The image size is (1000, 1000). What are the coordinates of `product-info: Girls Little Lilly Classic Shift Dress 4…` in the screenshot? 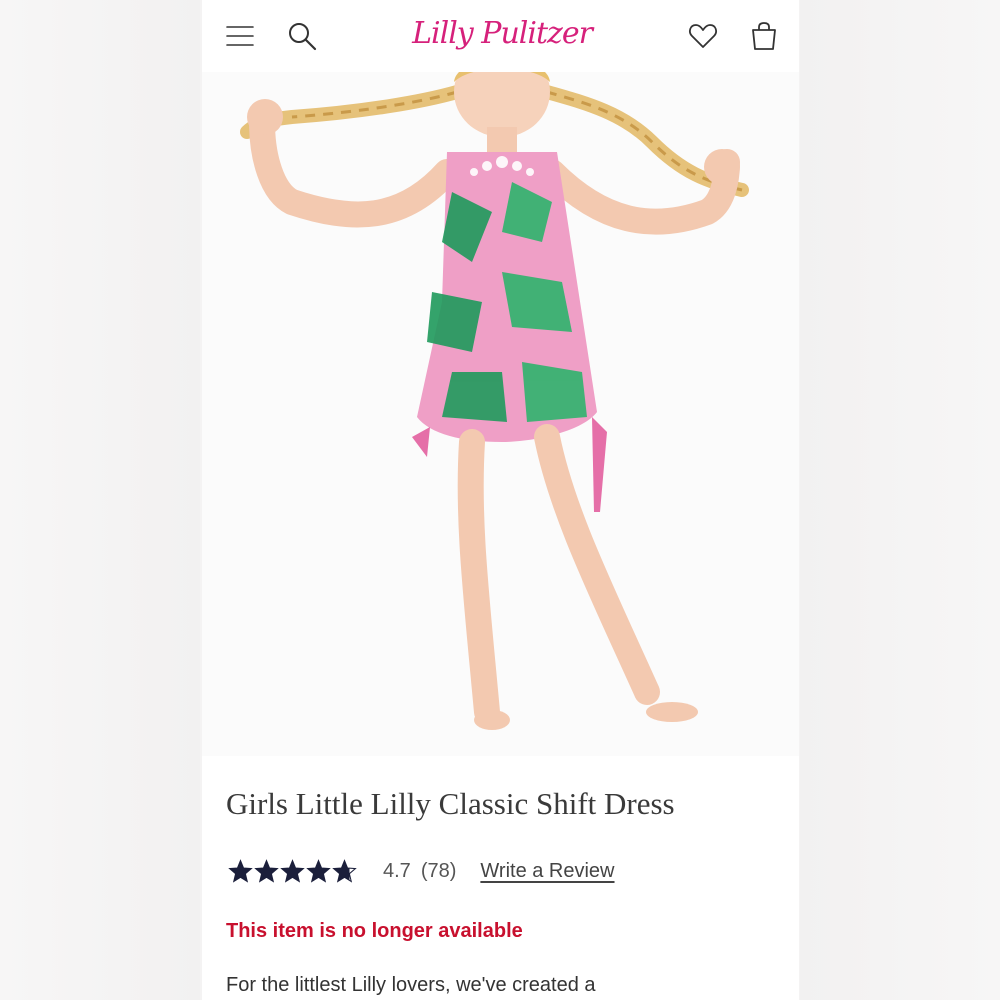 It's located at (500, 878).